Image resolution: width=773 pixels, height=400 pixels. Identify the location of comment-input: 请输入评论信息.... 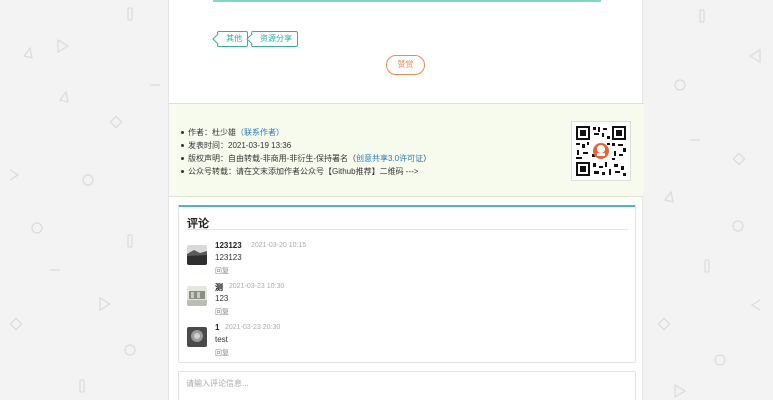
(407, 385).